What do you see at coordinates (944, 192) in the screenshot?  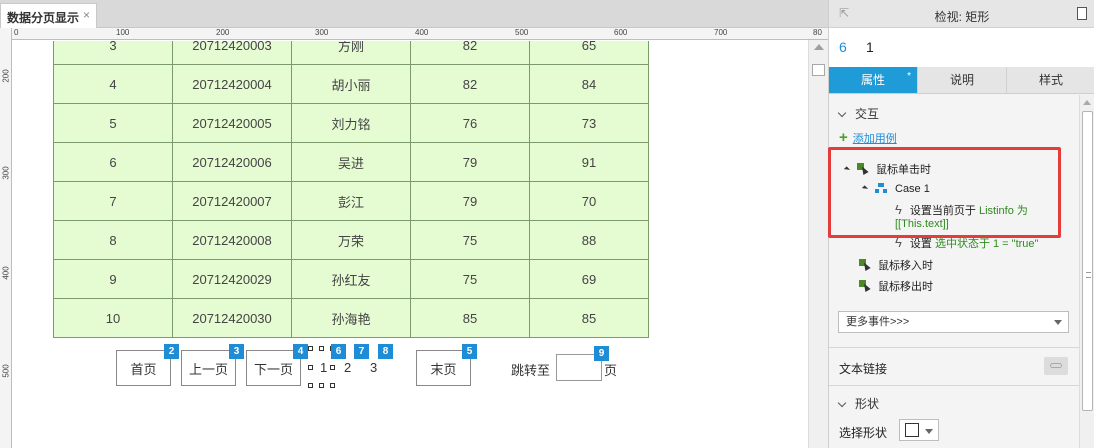 I see `annotation-highlight-box` at bounding box center [944, 192].